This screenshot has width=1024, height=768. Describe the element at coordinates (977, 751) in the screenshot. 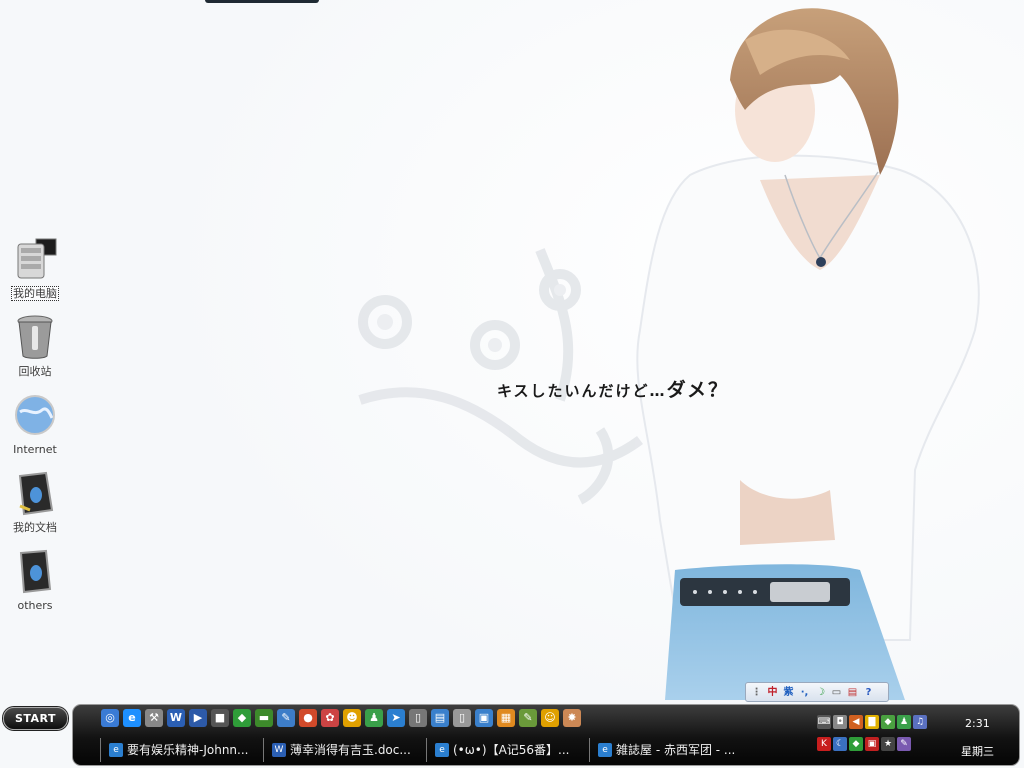

I see `weekday: 星期三` at that location.